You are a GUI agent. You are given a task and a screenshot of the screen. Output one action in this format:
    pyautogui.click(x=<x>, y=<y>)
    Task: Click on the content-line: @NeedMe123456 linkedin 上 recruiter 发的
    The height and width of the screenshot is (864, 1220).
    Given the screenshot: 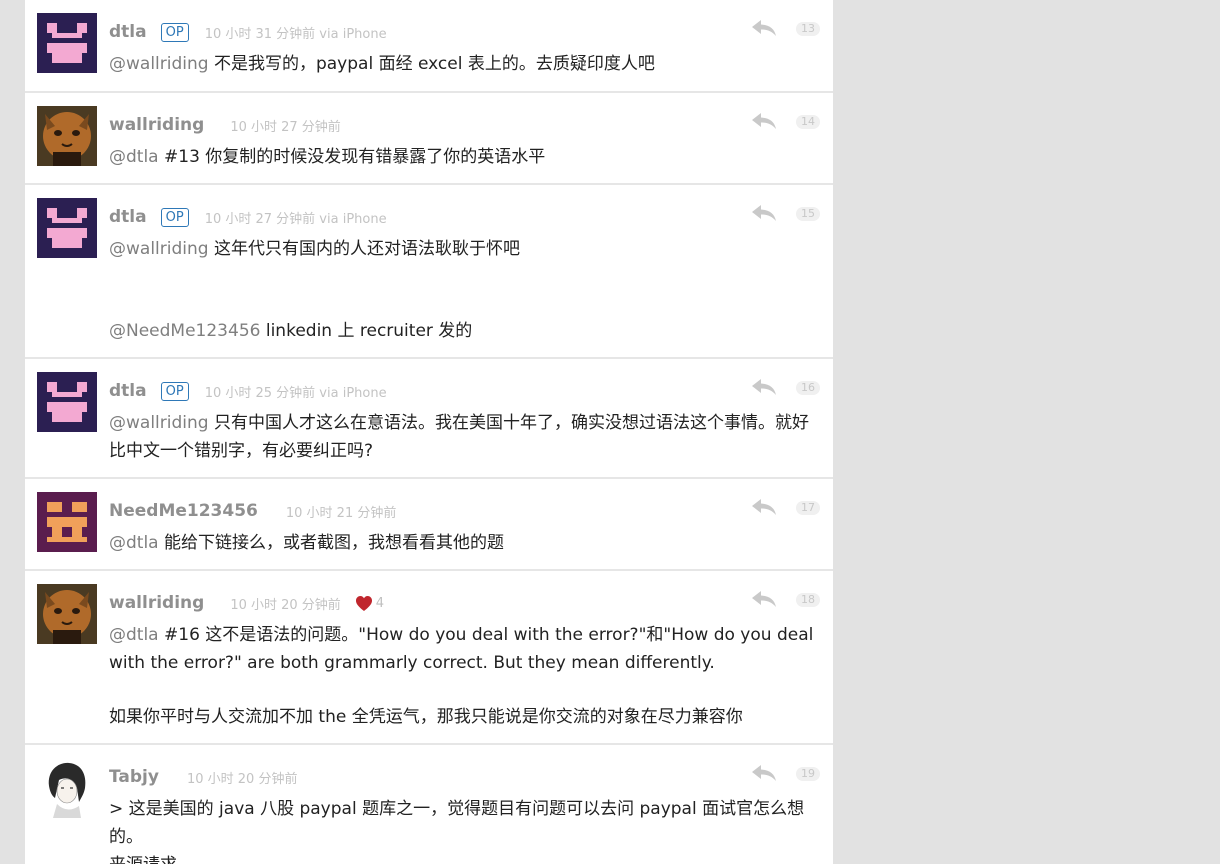 What is the action you would take?
    pyautogui.click(x=465, y=331)
    